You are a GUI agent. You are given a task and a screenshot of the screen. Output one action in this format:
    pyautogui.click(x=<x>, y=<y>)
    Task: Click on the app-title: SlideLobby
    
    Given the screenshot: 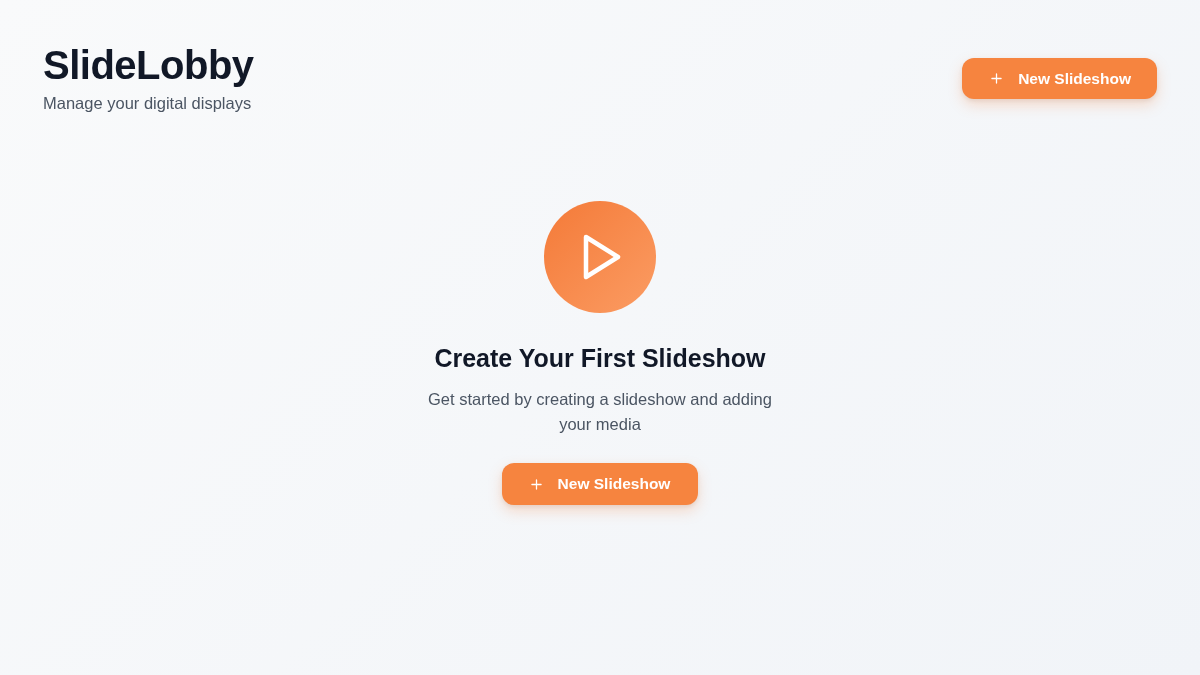 What is the action you would take?
    pyautogui.click(x=148, y=65)
    